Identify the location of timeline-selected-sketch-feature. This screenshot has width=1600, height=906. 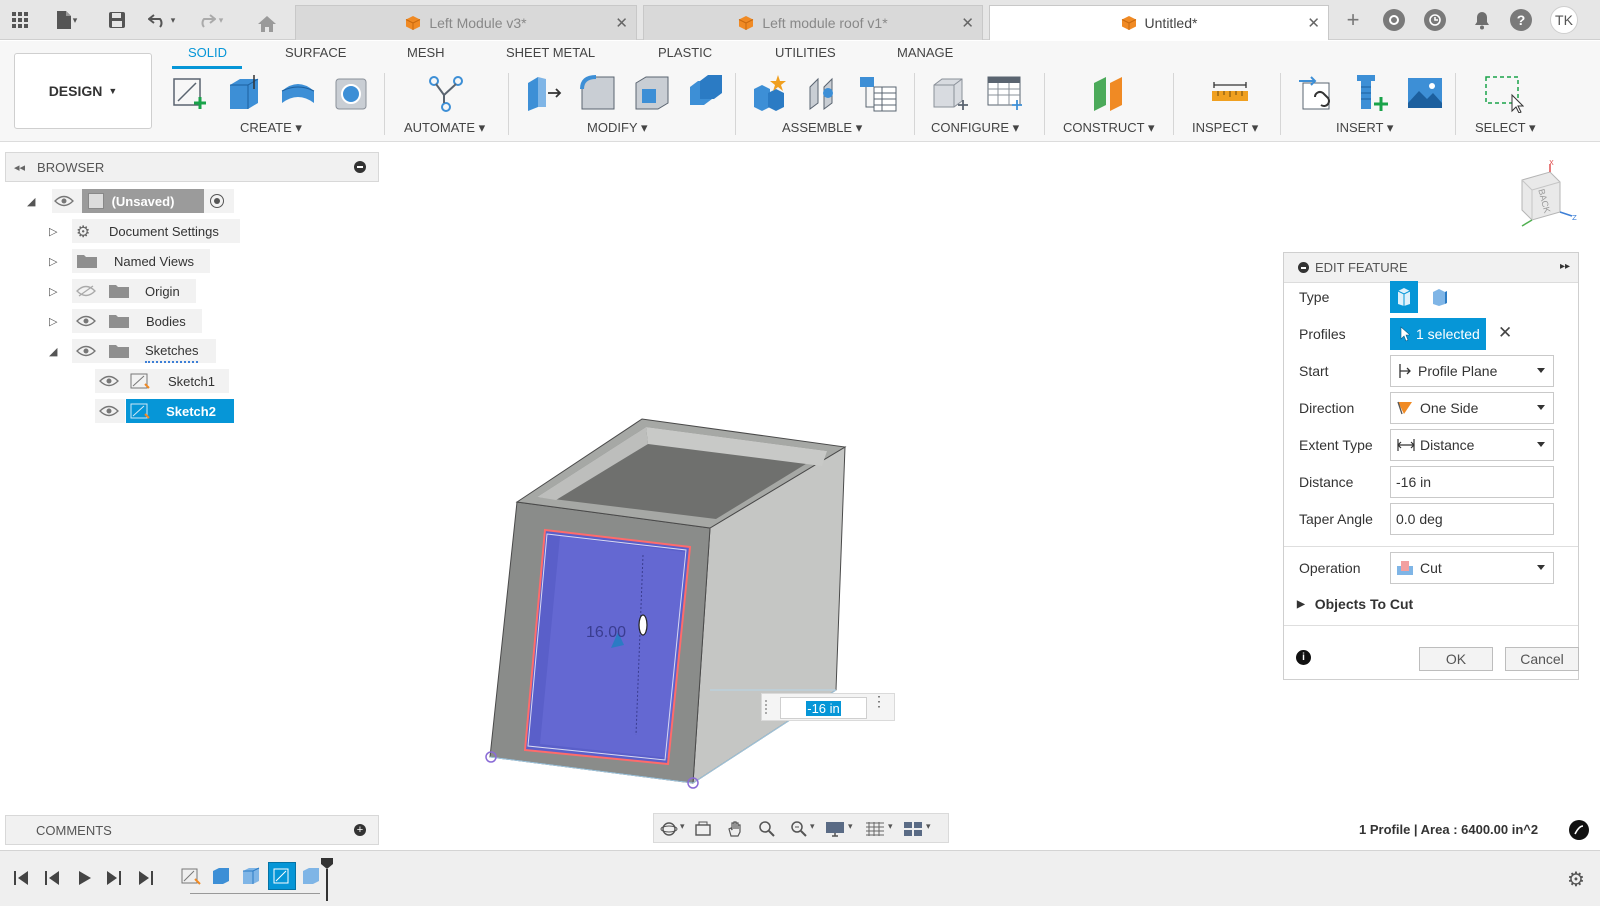
(282, 876).